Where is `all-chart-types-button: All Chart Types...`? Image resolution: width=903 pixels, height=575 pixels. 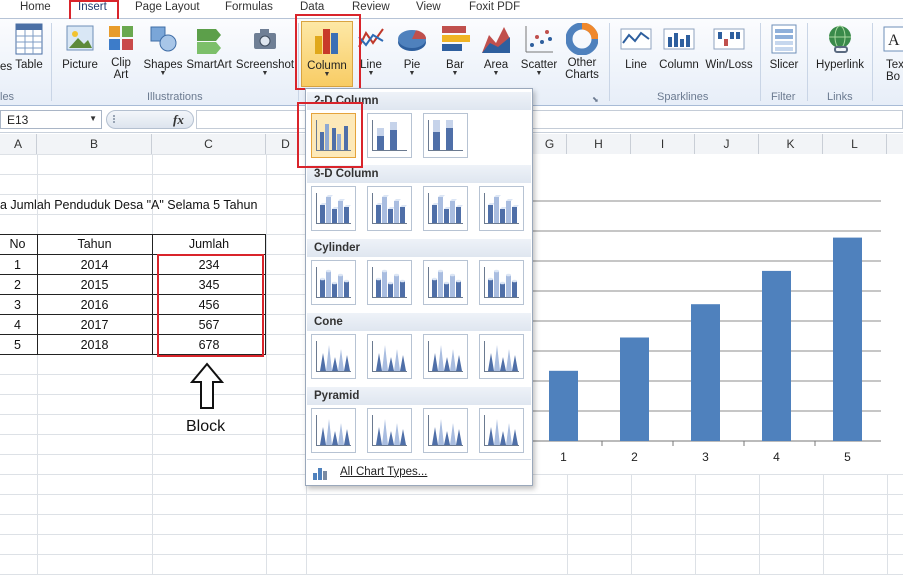
all-chart-types-button: All Chart Types... is located at coordinates (419, 473).